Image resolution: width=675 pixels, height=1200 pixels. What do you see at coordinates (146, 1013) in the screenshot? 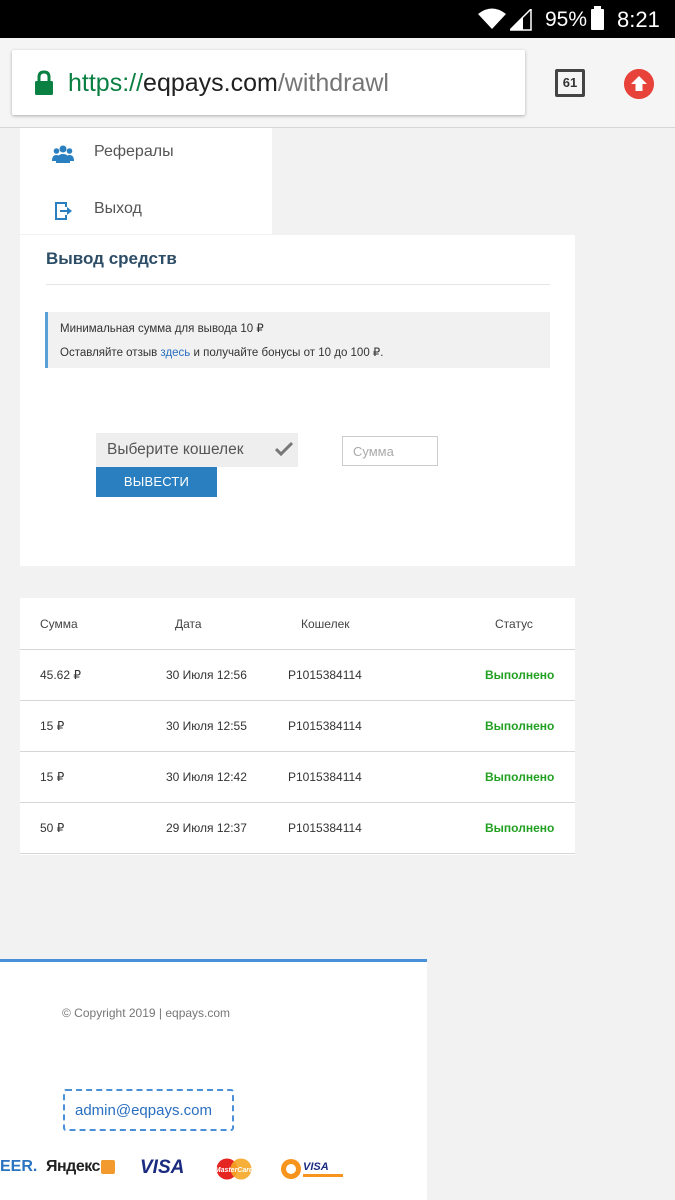
I see `copyright: © Copyright 2019 | eqpays.com` at bounding box center [146, 1013].